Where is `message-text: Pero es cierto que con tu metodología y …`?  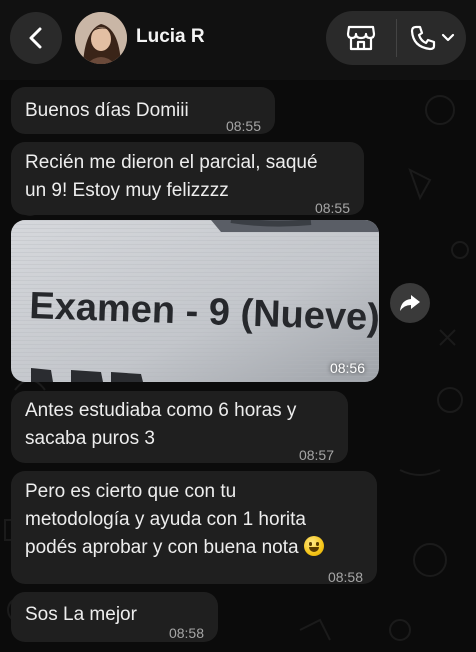 message-text: Pero es cierto que con tu metodología y … is located at coordinates (174, 520).